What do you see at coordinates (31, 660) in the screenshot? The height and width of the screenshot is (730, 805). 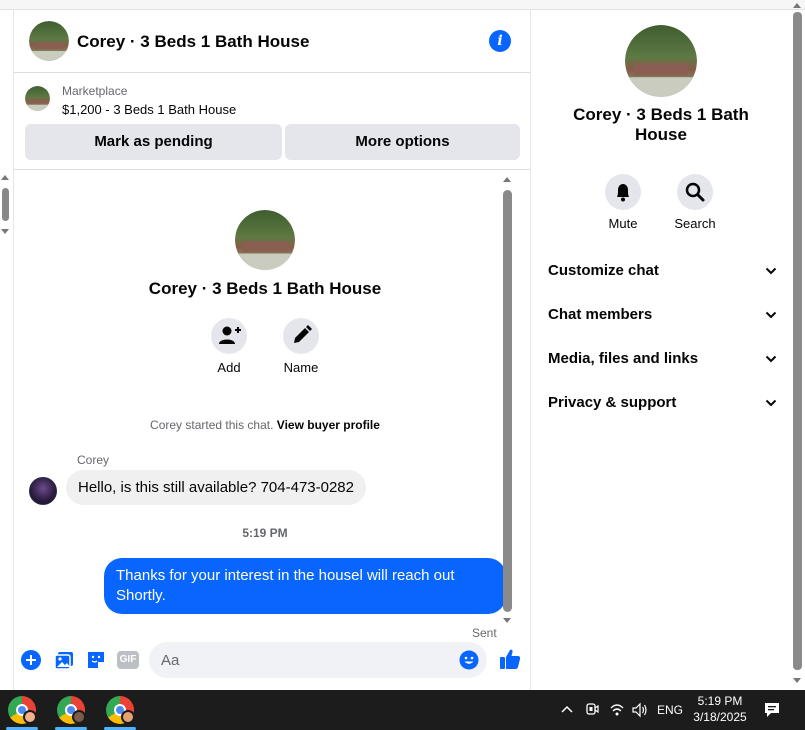 I see `plus-icon` at bounding box center [31, 660].